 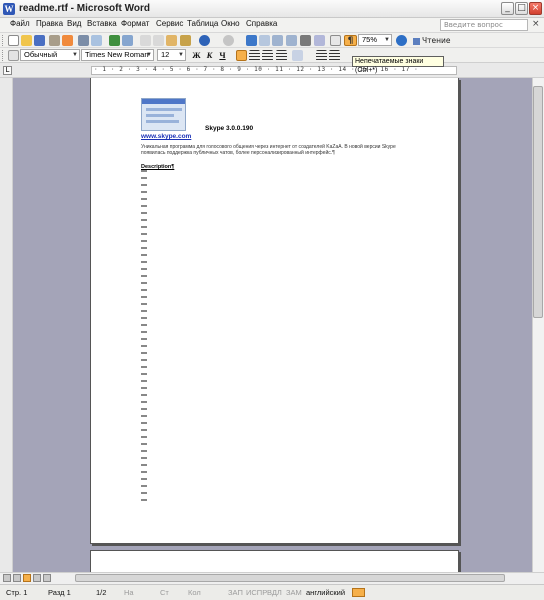 What do you see at coordinates (319, 40) in the screenshot?
I see `drawing-icon` at bounding box center [319, 40].